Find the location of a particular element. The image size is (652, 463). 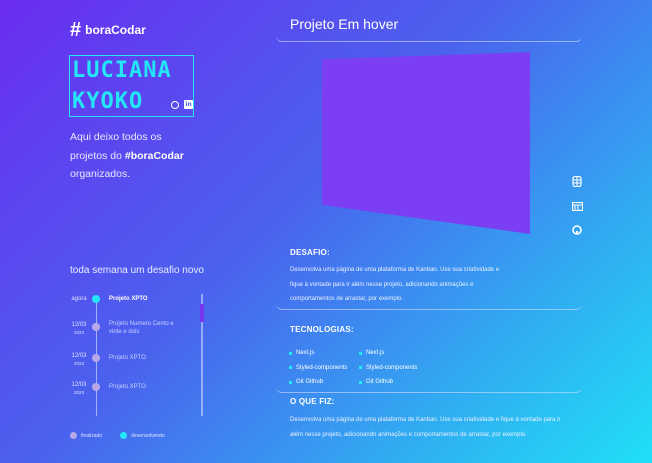

layout-icon is located at coordinates (577, 206).